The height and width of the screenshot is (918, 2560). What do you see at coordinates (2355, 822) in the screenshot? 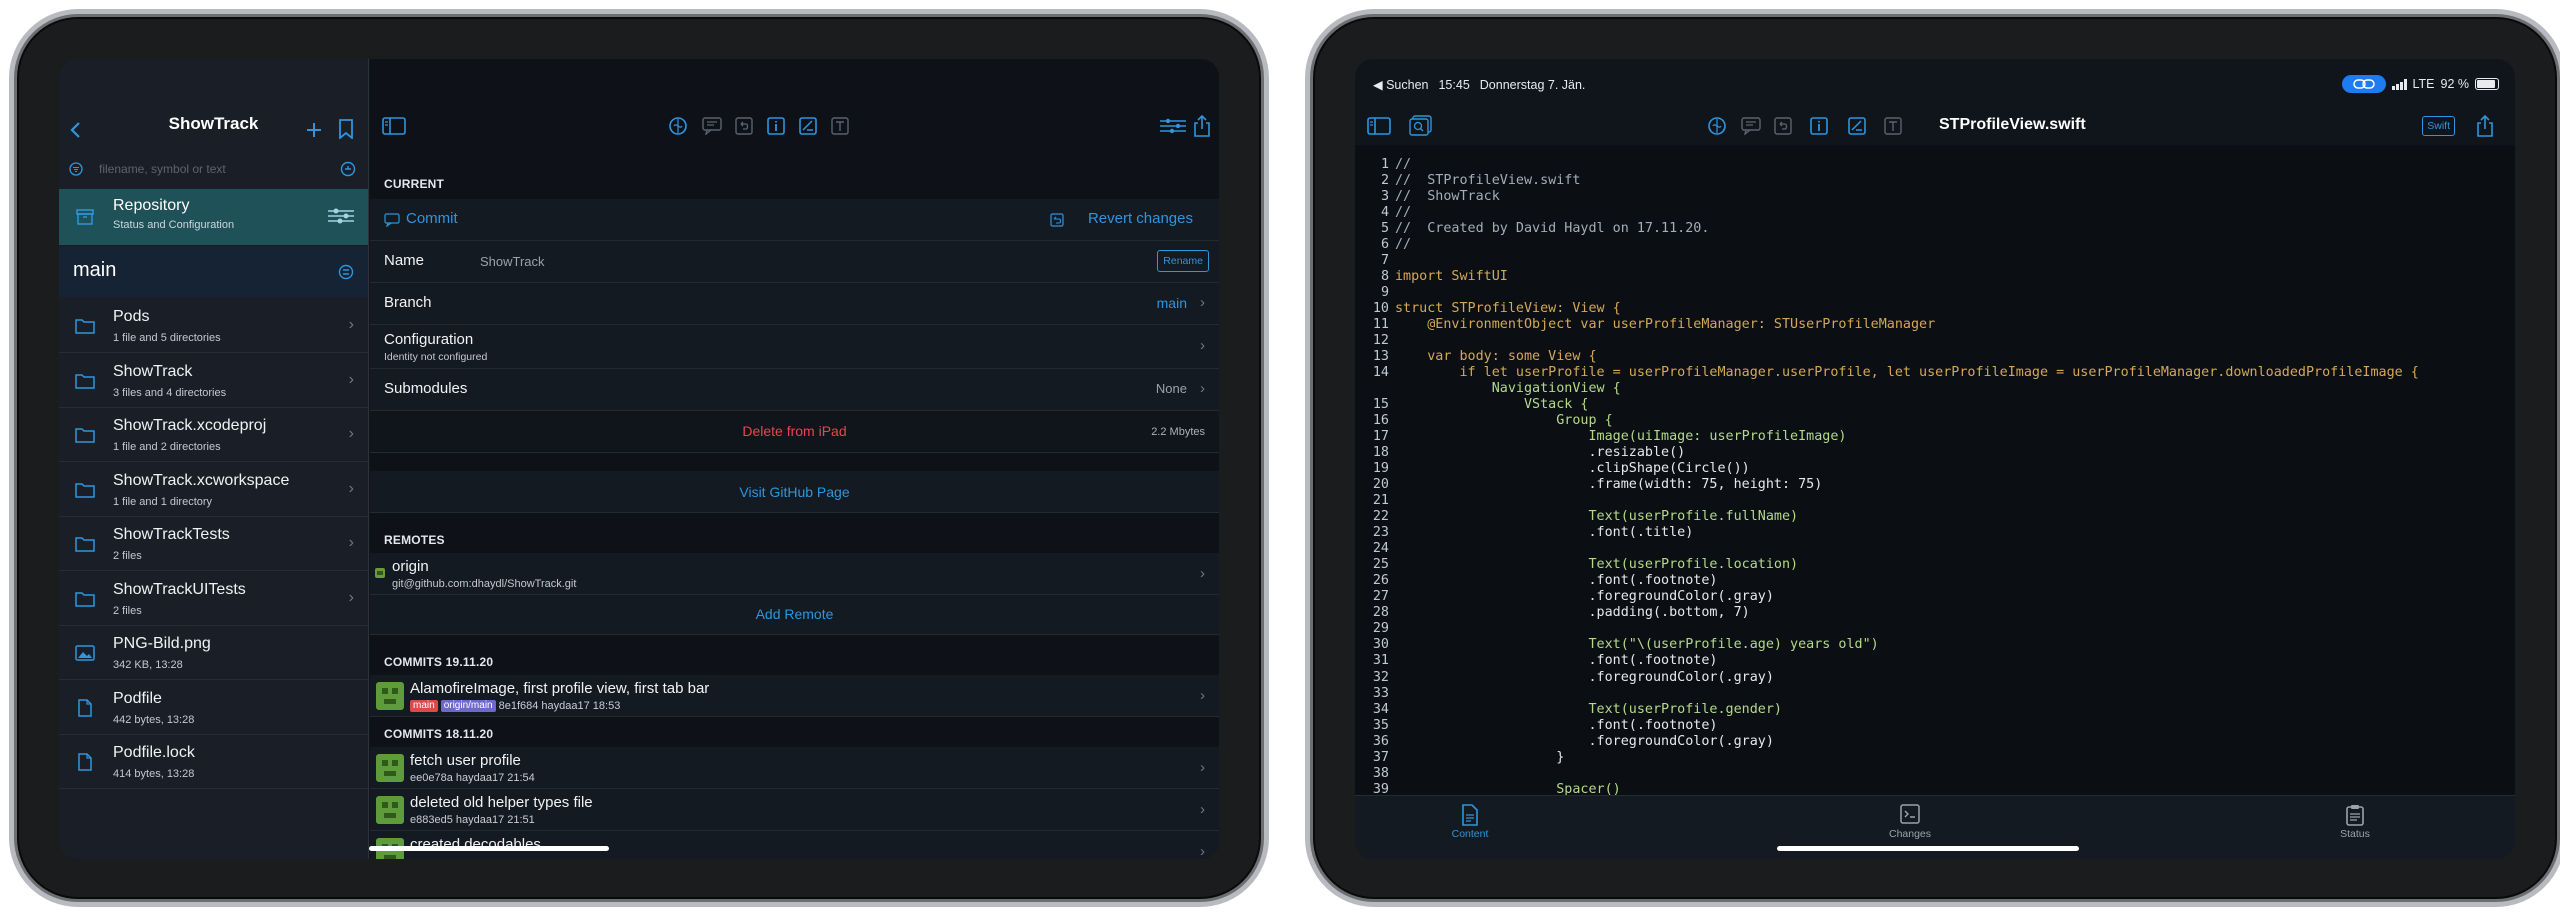
I see `tab-status: Status` at bounding box center [2355, 822].